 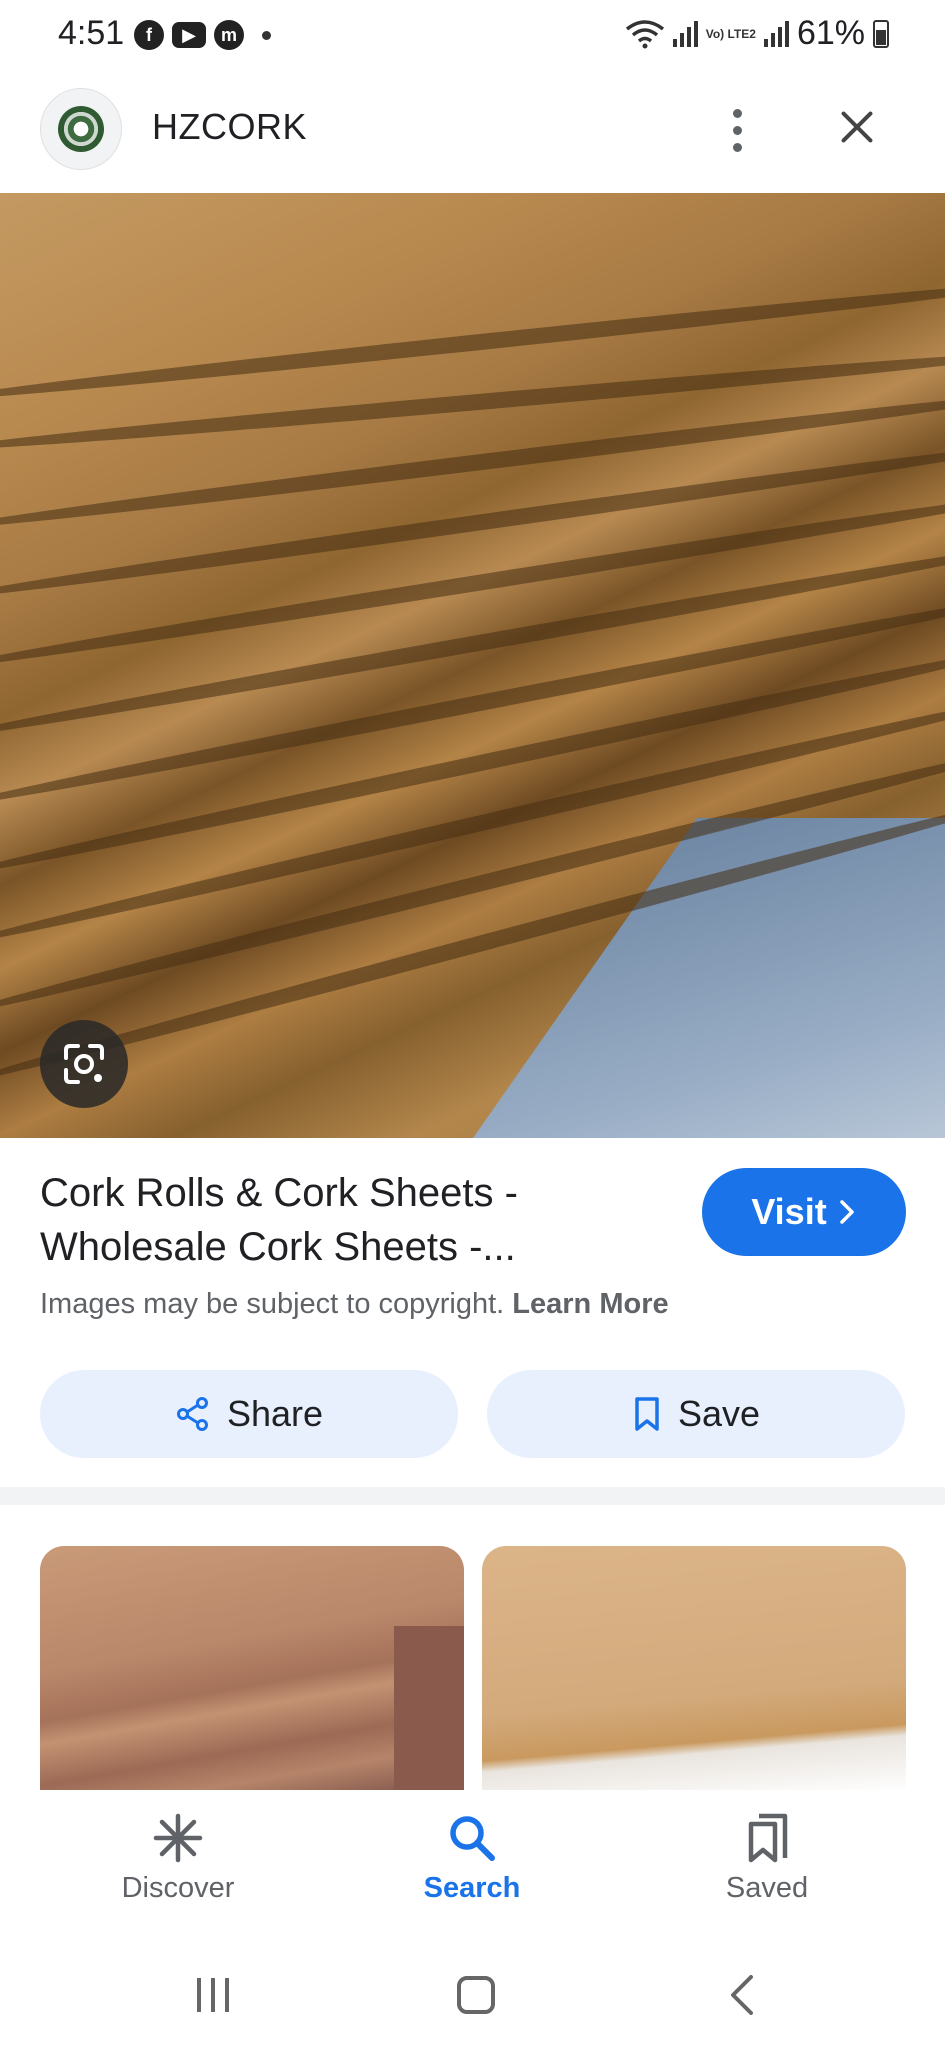 What do you see at coordinates (767, 1888) in the screenshot?
I see `nav-saved-label: Saved` at bounding box center [767, 1888].